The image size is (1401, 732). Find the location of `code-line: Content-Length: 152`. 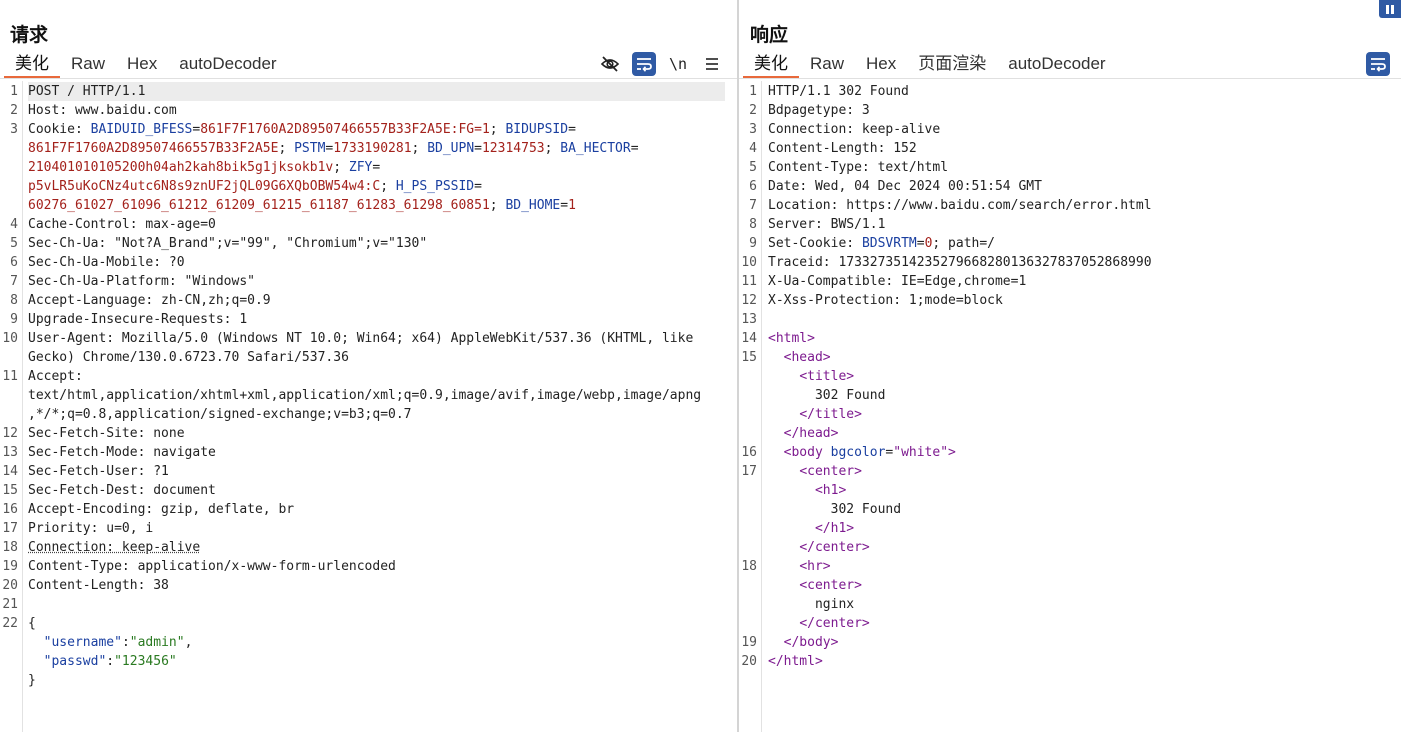

code-line: Content-Length: 152 is located at coordinates (1078, 148).